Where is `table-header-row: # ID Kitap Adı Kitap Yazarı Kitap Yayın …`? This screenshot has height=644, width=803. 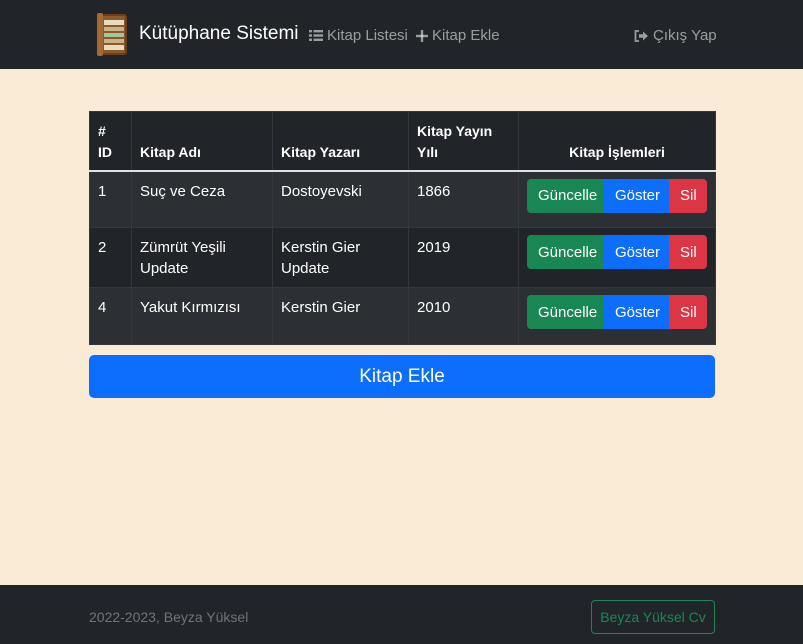 table-header-row: # ID Kitap Adı Kitap Yazarı Kitap Yayın … is located at coordinates (402, 141).